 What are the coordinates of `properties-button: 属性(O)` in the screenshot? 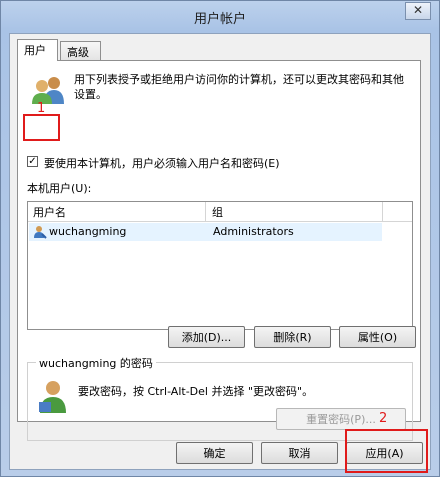 It's located at (377, 337).